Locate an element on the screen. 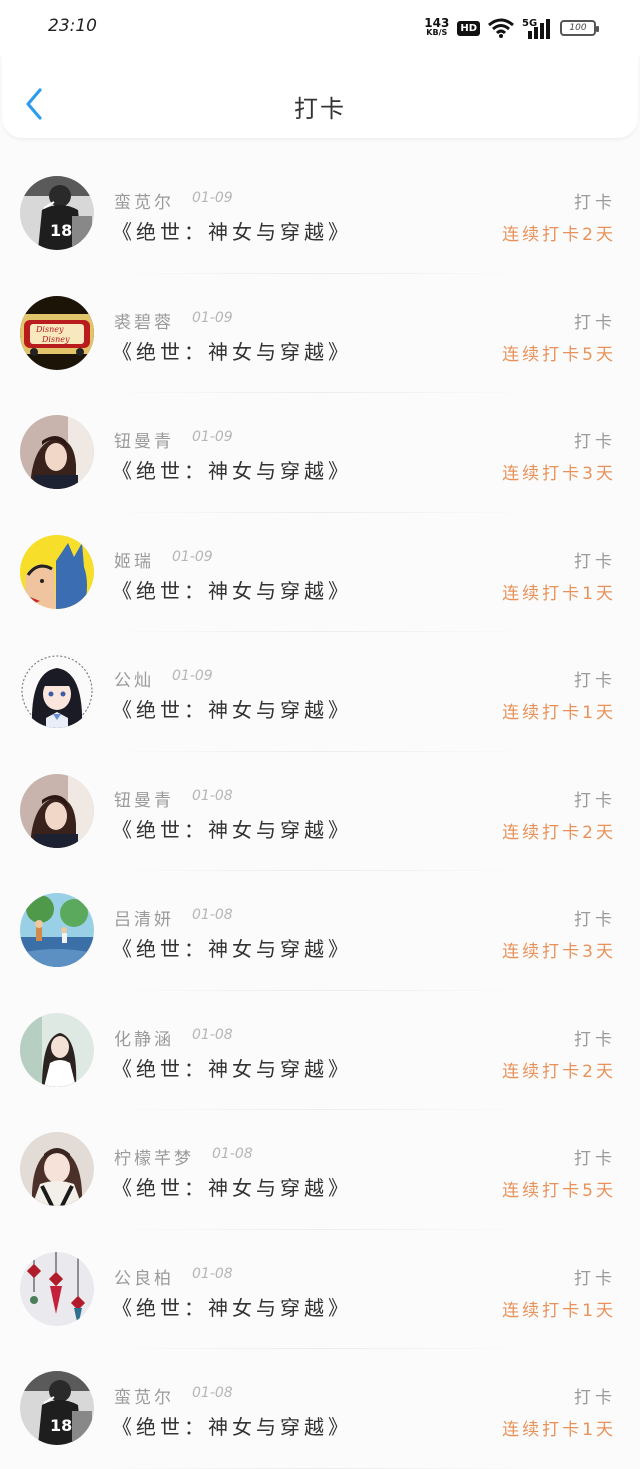 The height and width of the screenshot is (1469, 640). status-time: 23:10 is located at coordinates (72, 26).